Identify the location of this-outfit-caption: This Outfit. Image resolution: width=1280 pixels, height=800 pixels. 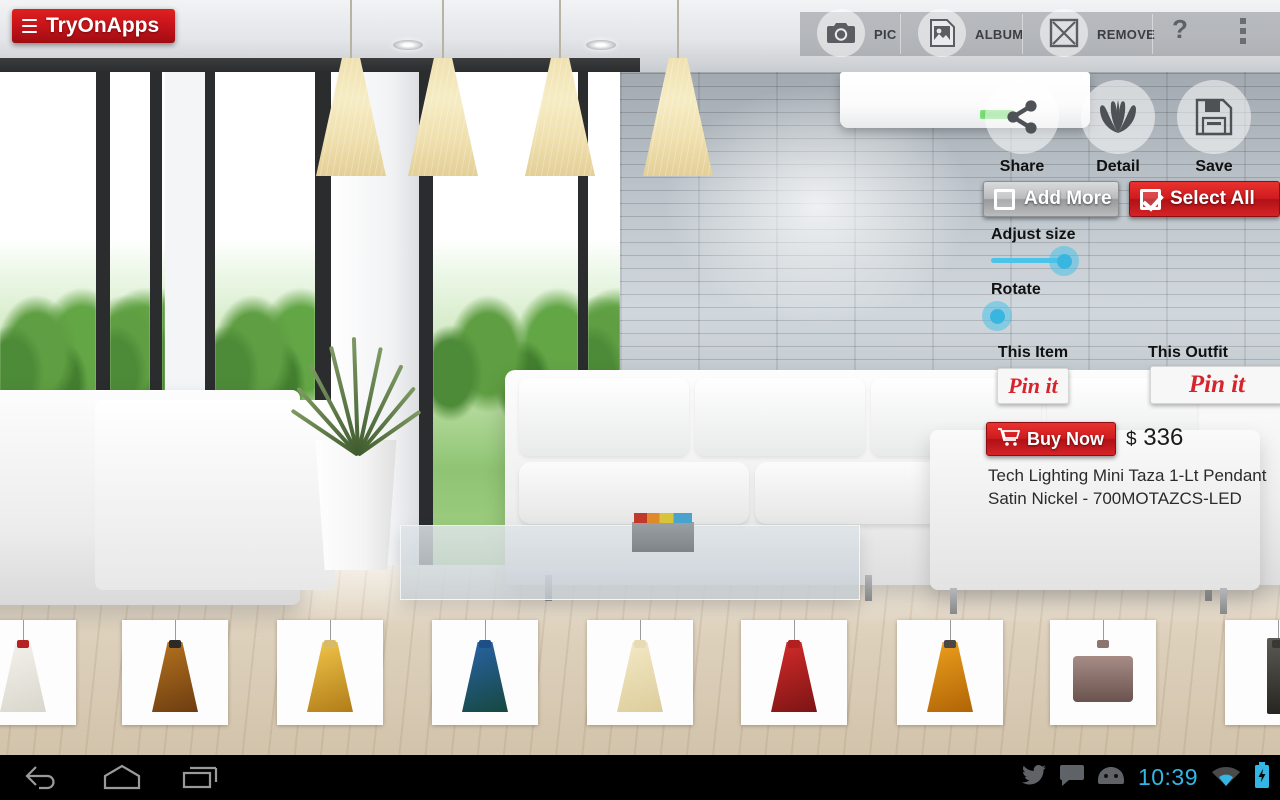
(1188, 352).